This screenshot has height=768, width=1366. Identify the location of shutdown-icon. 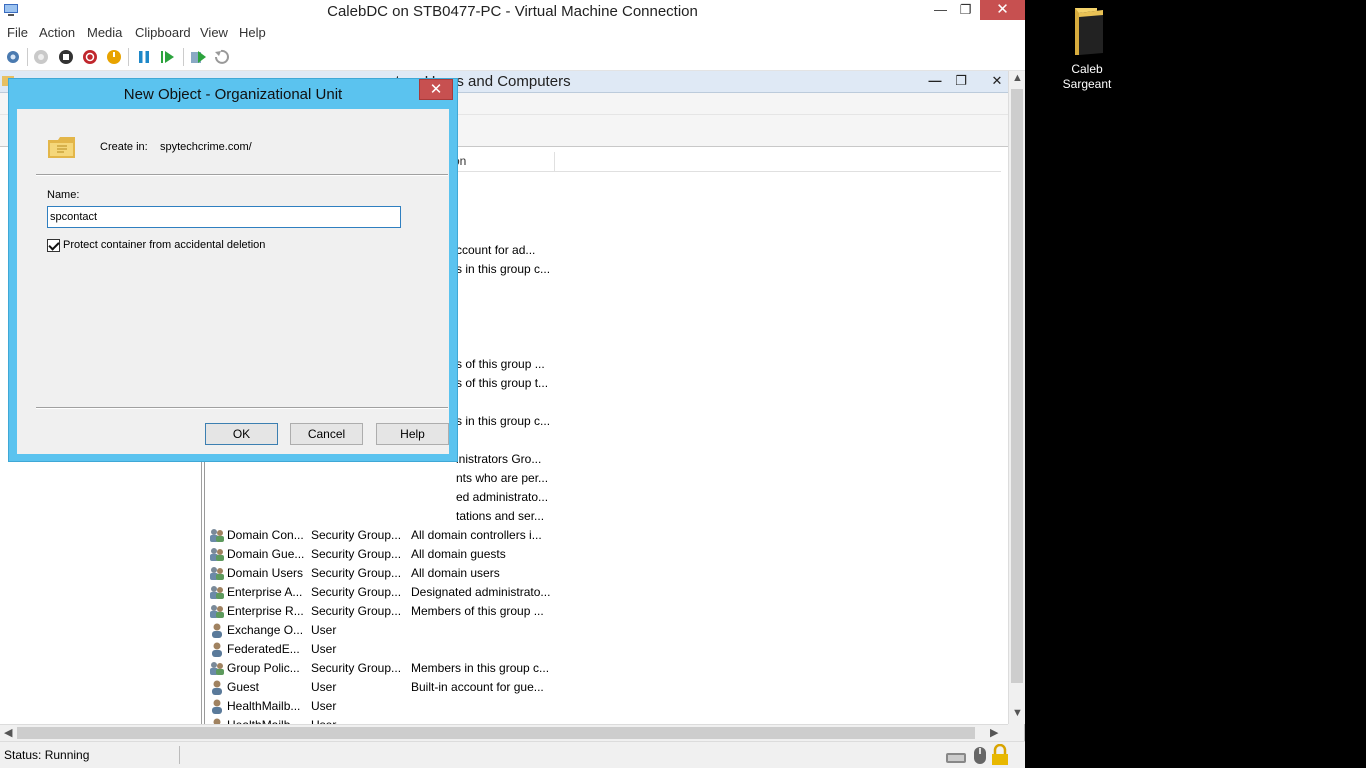
(90, 57).